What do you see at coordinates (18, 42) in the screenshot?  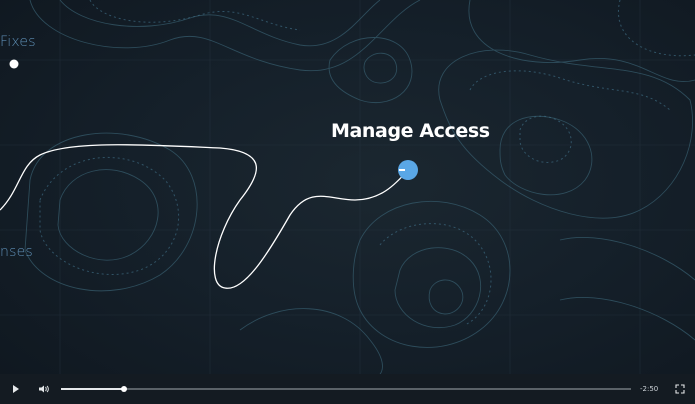 I see `map-label-fixes: Fixes` at bounding box center [18, 42].